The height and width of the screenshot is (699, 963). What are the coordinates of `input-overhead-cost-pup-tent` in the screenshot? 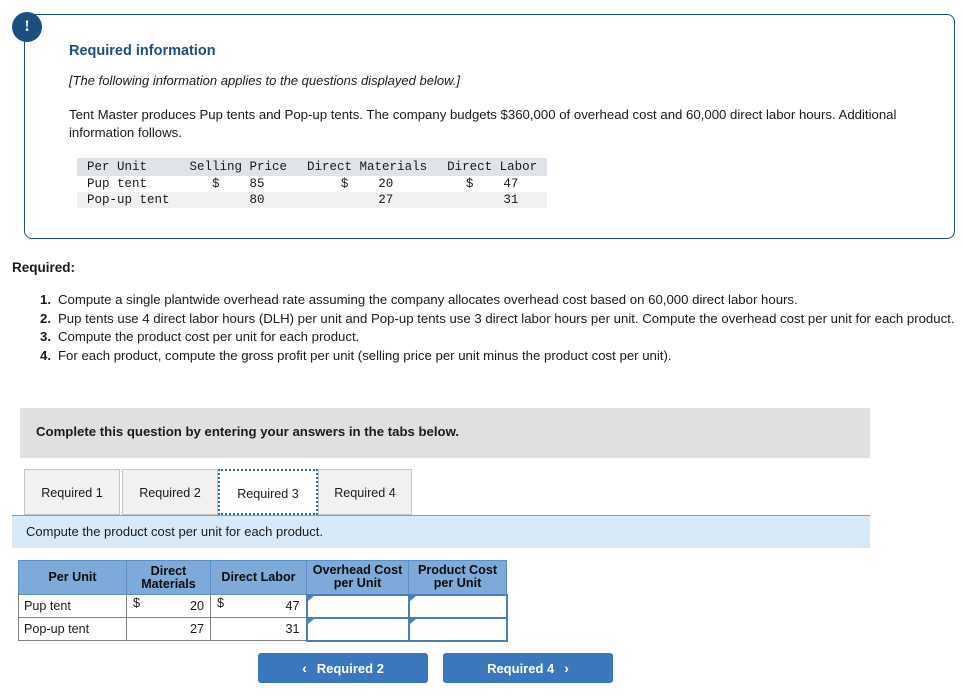 It's located at (357, 606).